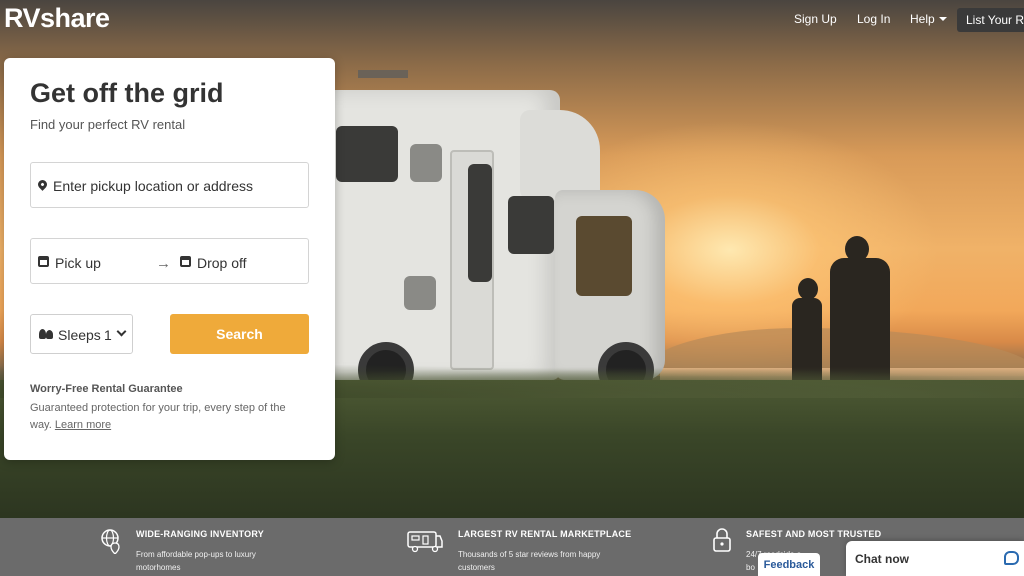 The height and width of the screenshot is (576, 1024). What do you see at coordinates (83, 425) in the screenshot?
I see `learn-more-link: Learn more` at bounding box center [83, 425].